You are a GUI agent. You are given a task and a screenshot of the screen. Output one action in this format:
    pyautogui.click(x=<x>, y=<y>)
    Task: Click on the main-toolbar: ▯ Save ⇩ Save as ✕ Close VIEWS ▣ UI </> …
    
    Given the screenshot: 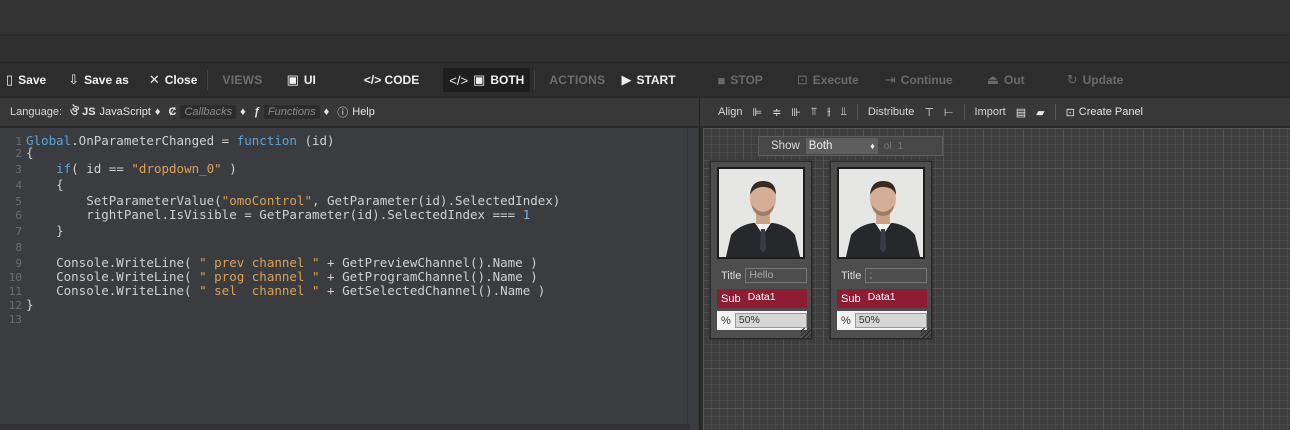 What is the action you would take?
    pyautogui.click(x=645, y=80)
    